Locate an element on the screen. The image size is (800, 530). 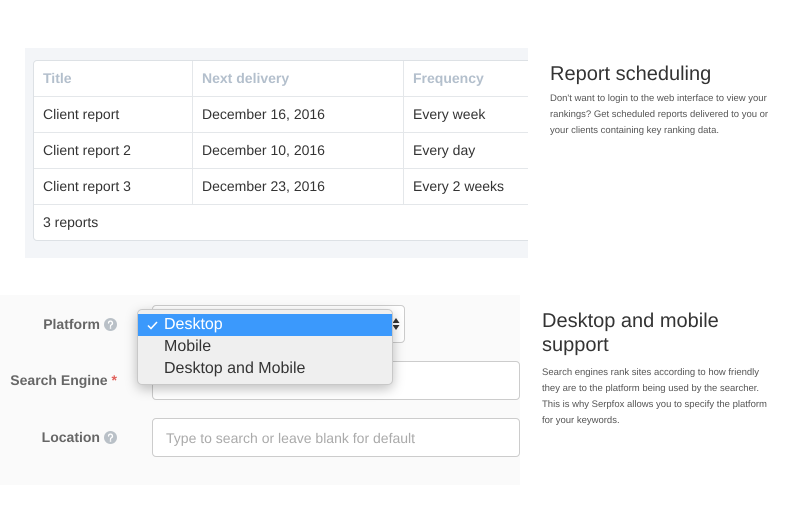
field-label: Search Engine is located at coordinates (59, 380).